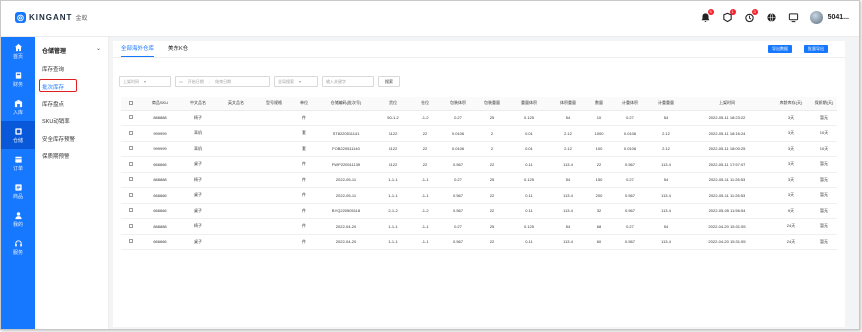 The width and height of the screenshot is (862, 332). I want to click on nav-service: 服务, so click(18, 247).